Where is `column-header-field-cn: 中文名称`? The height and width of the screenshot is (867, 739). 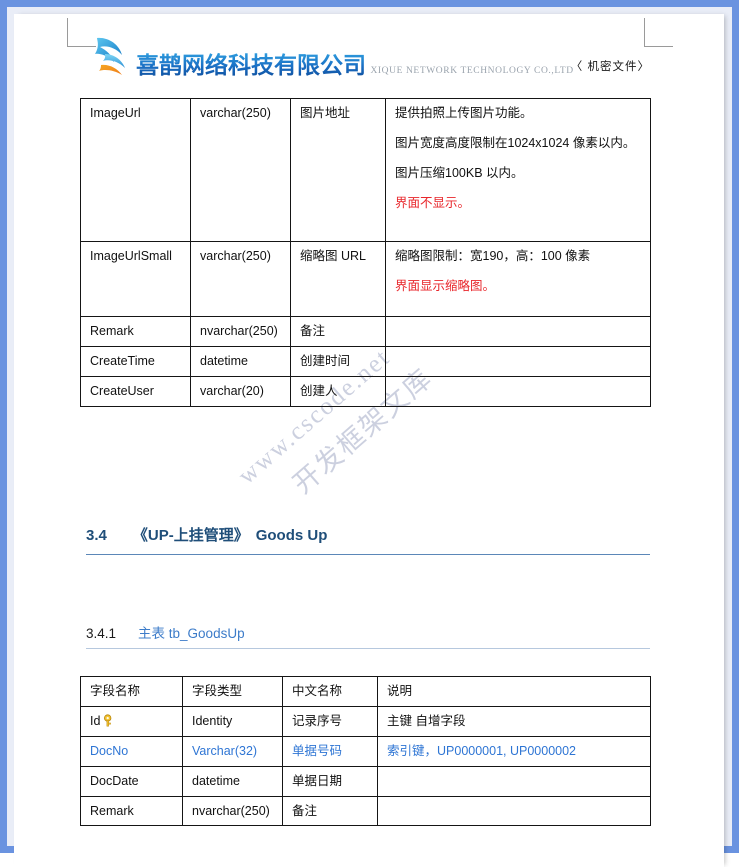
column-header-field-cn: 中文名称 is located at coordinates (330, 691).